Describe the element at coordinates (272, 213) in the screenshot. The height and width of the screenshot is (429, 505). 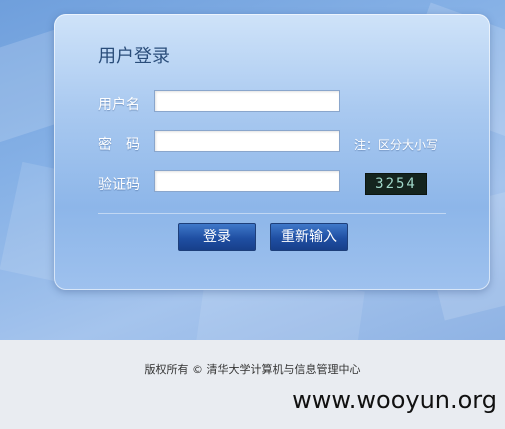
I see `divider` at that location.